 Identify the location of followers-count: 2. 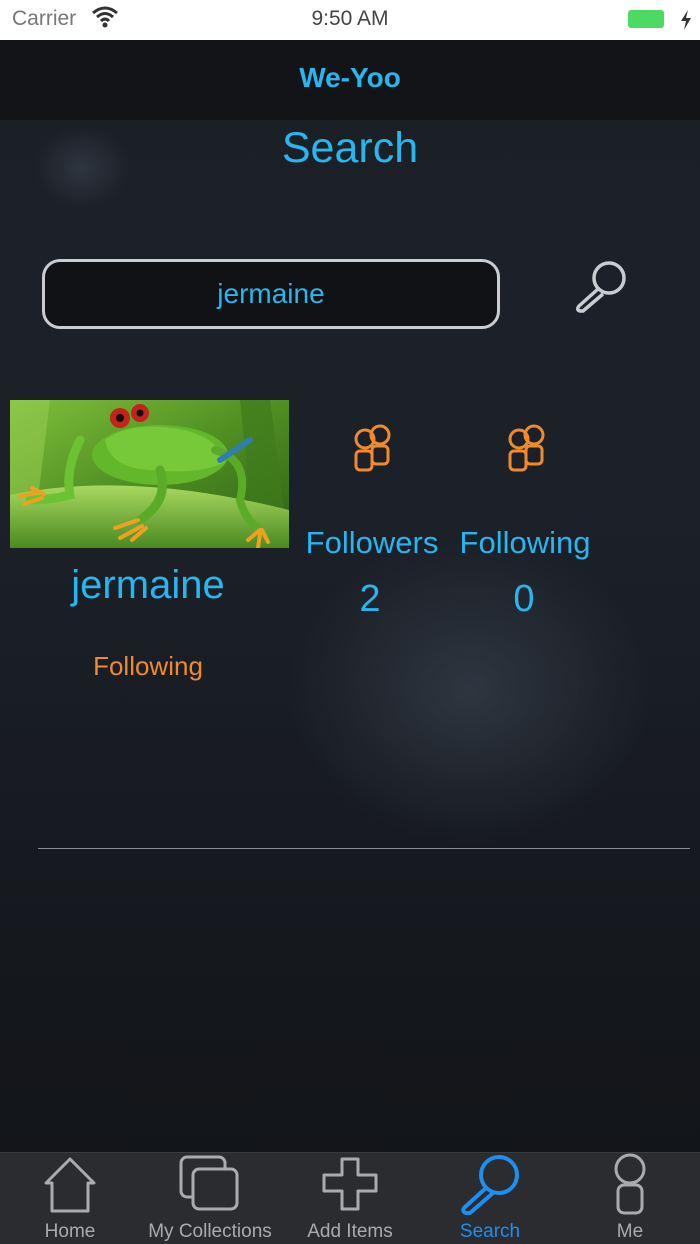
(370, 599).